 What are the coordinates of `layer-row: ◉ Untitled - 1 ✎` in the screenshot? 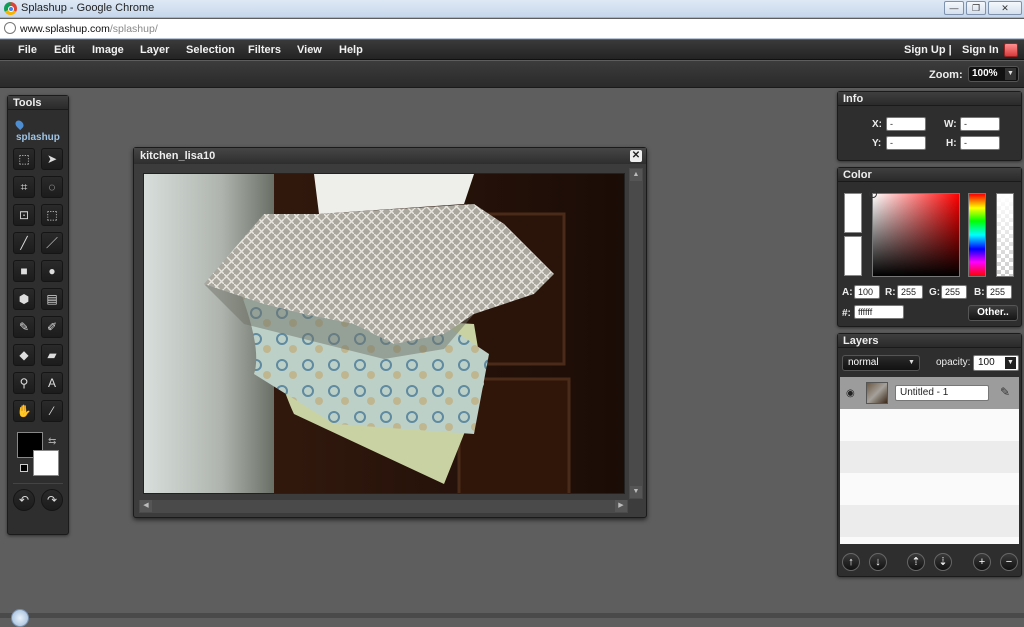 It's located at (929, 393).